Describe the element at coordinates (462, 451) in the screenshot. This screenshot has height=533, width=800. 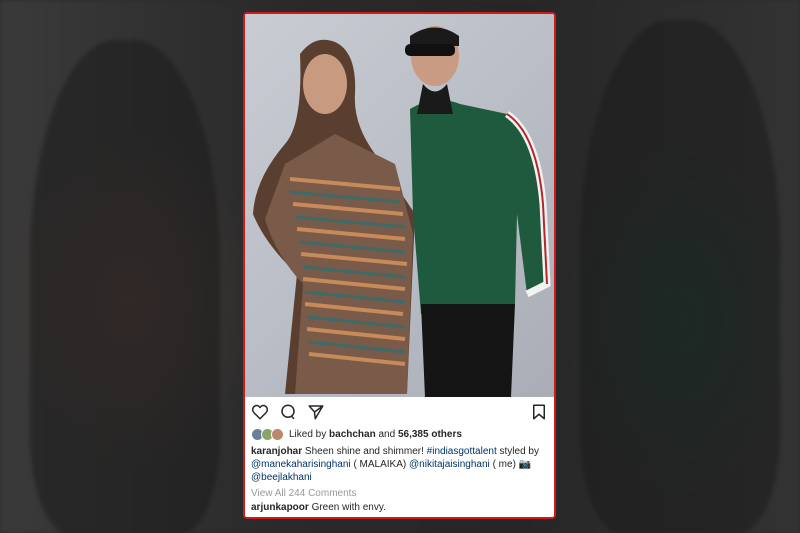
I see `caption-hashtag: #indiasgottalent` at that location.